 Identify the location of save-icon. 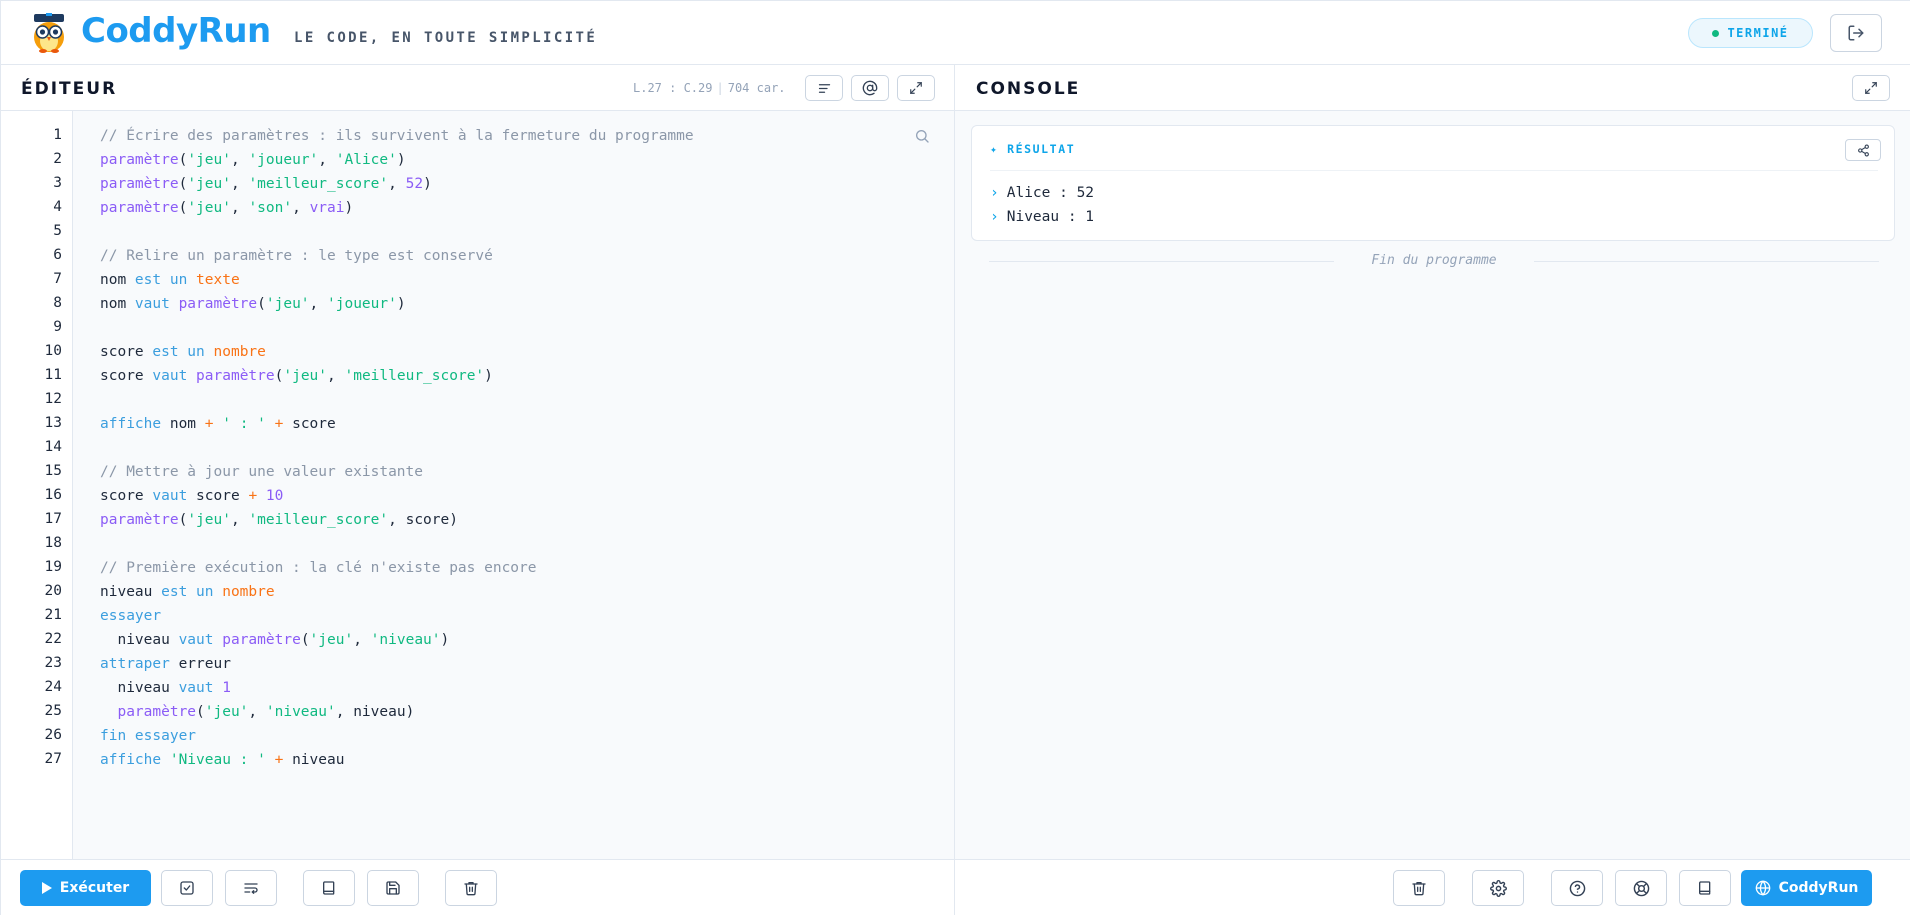
(393, 888).